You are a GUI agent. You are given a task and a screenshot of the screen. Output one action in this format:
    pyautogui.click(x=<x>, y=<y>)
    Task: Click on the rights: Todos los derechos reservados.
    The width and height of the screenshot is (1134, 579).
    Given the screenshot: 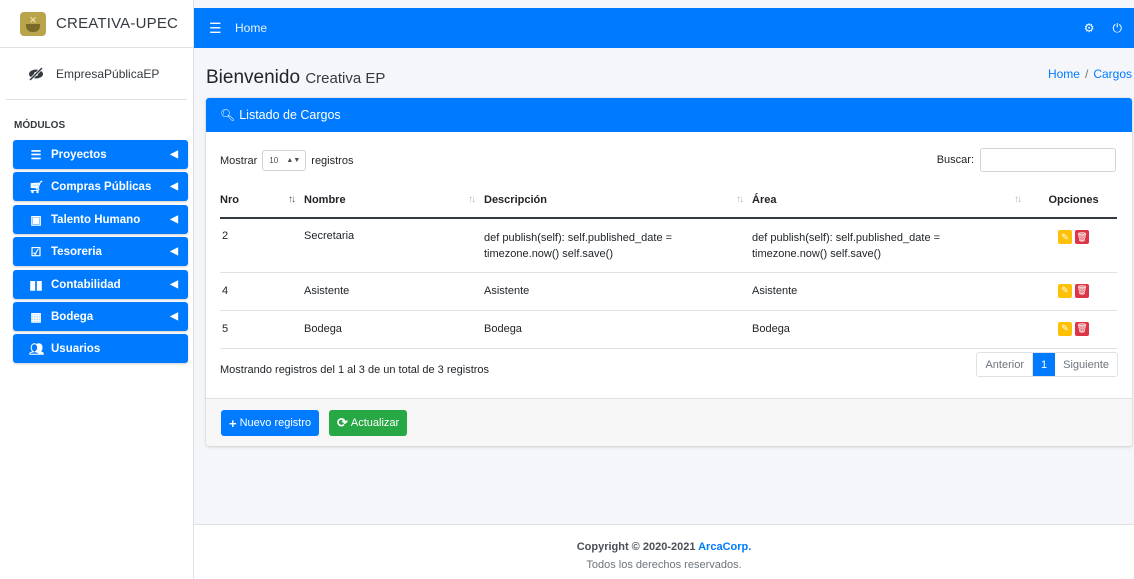 What is the action you would take?
    pyautogui.click(x=664, y=565)
    